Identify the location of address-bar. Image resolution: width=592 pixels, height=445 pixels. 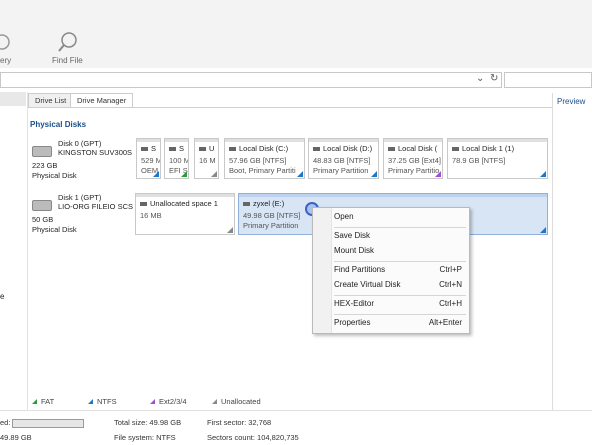
(251, 80).